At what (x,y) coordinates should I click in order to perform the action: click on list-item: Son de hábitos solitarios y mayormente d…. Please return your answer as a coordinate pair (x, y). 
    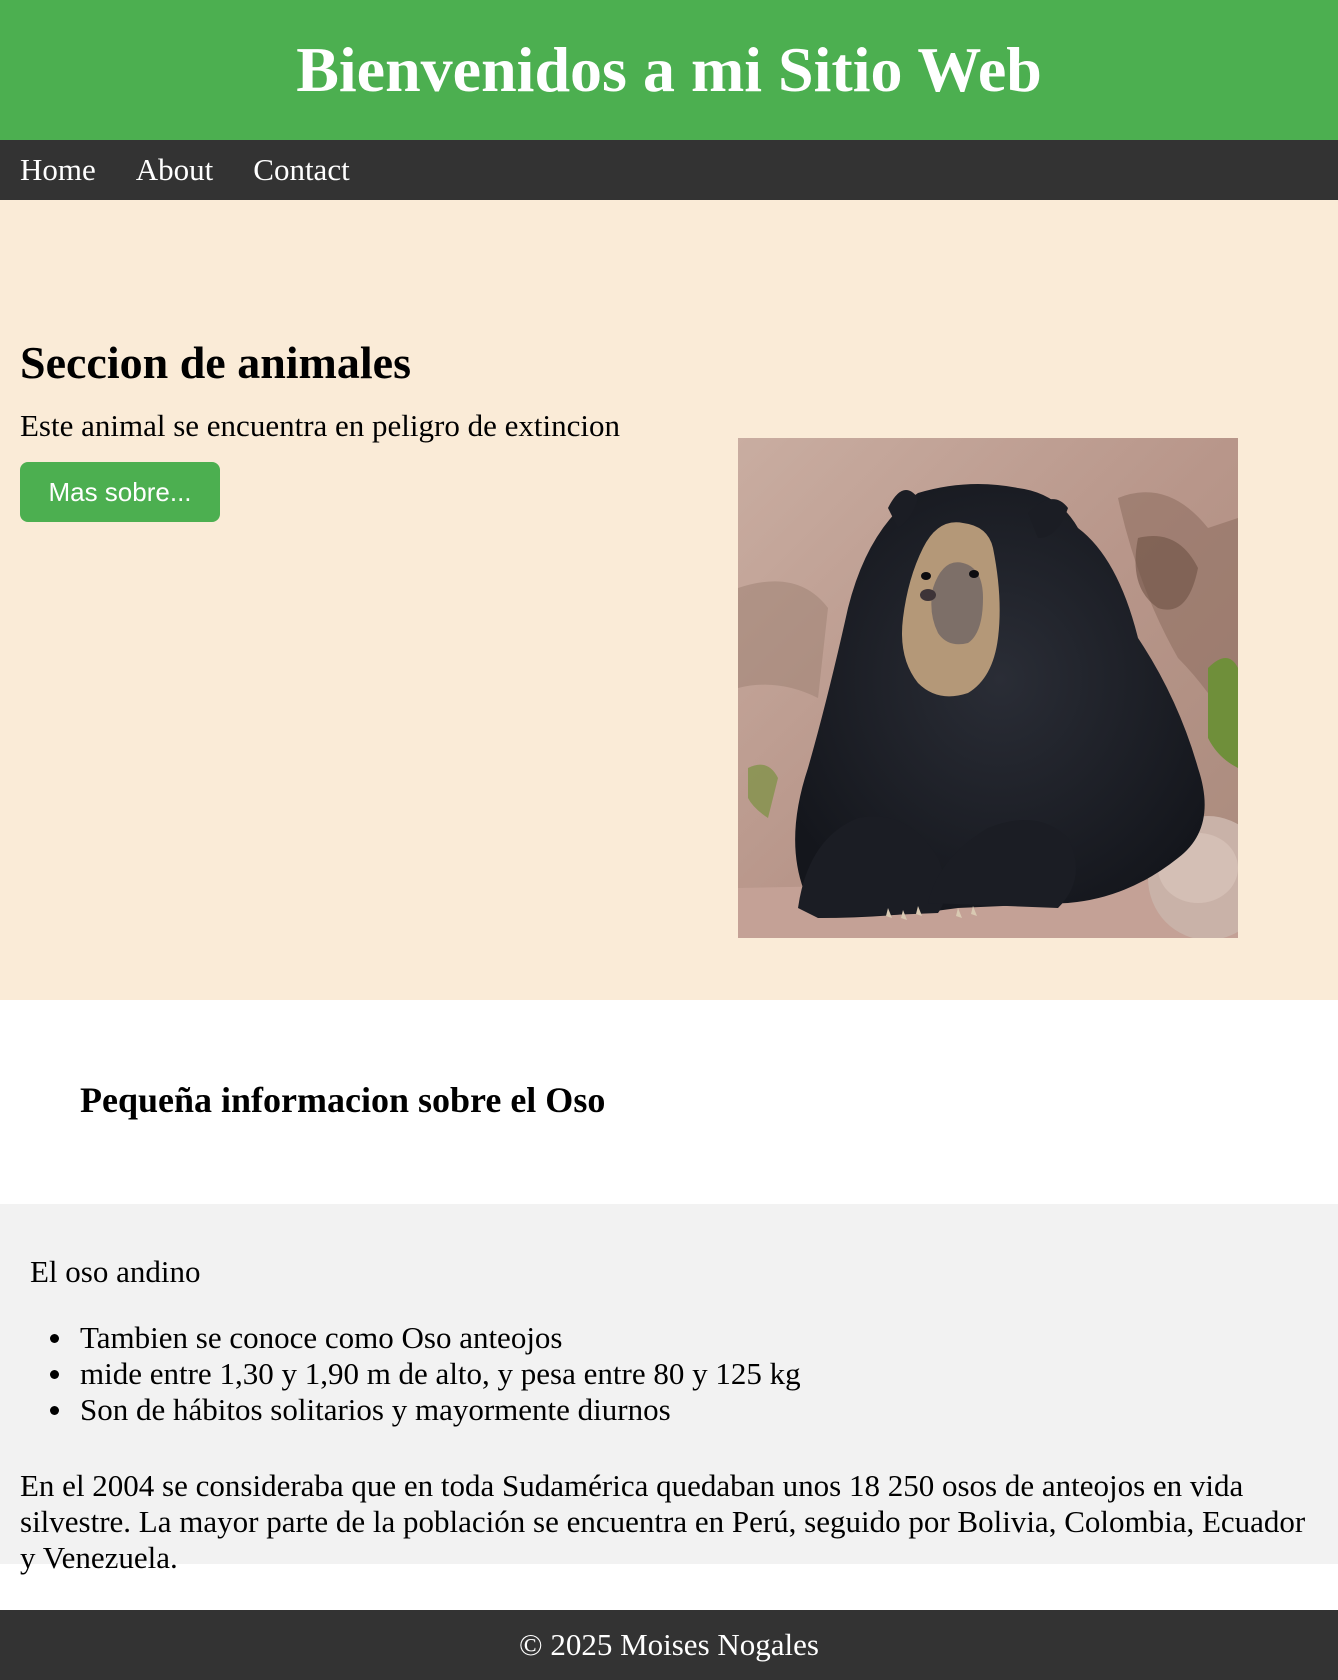
    Looking at the image, I should click on (425, 1410).